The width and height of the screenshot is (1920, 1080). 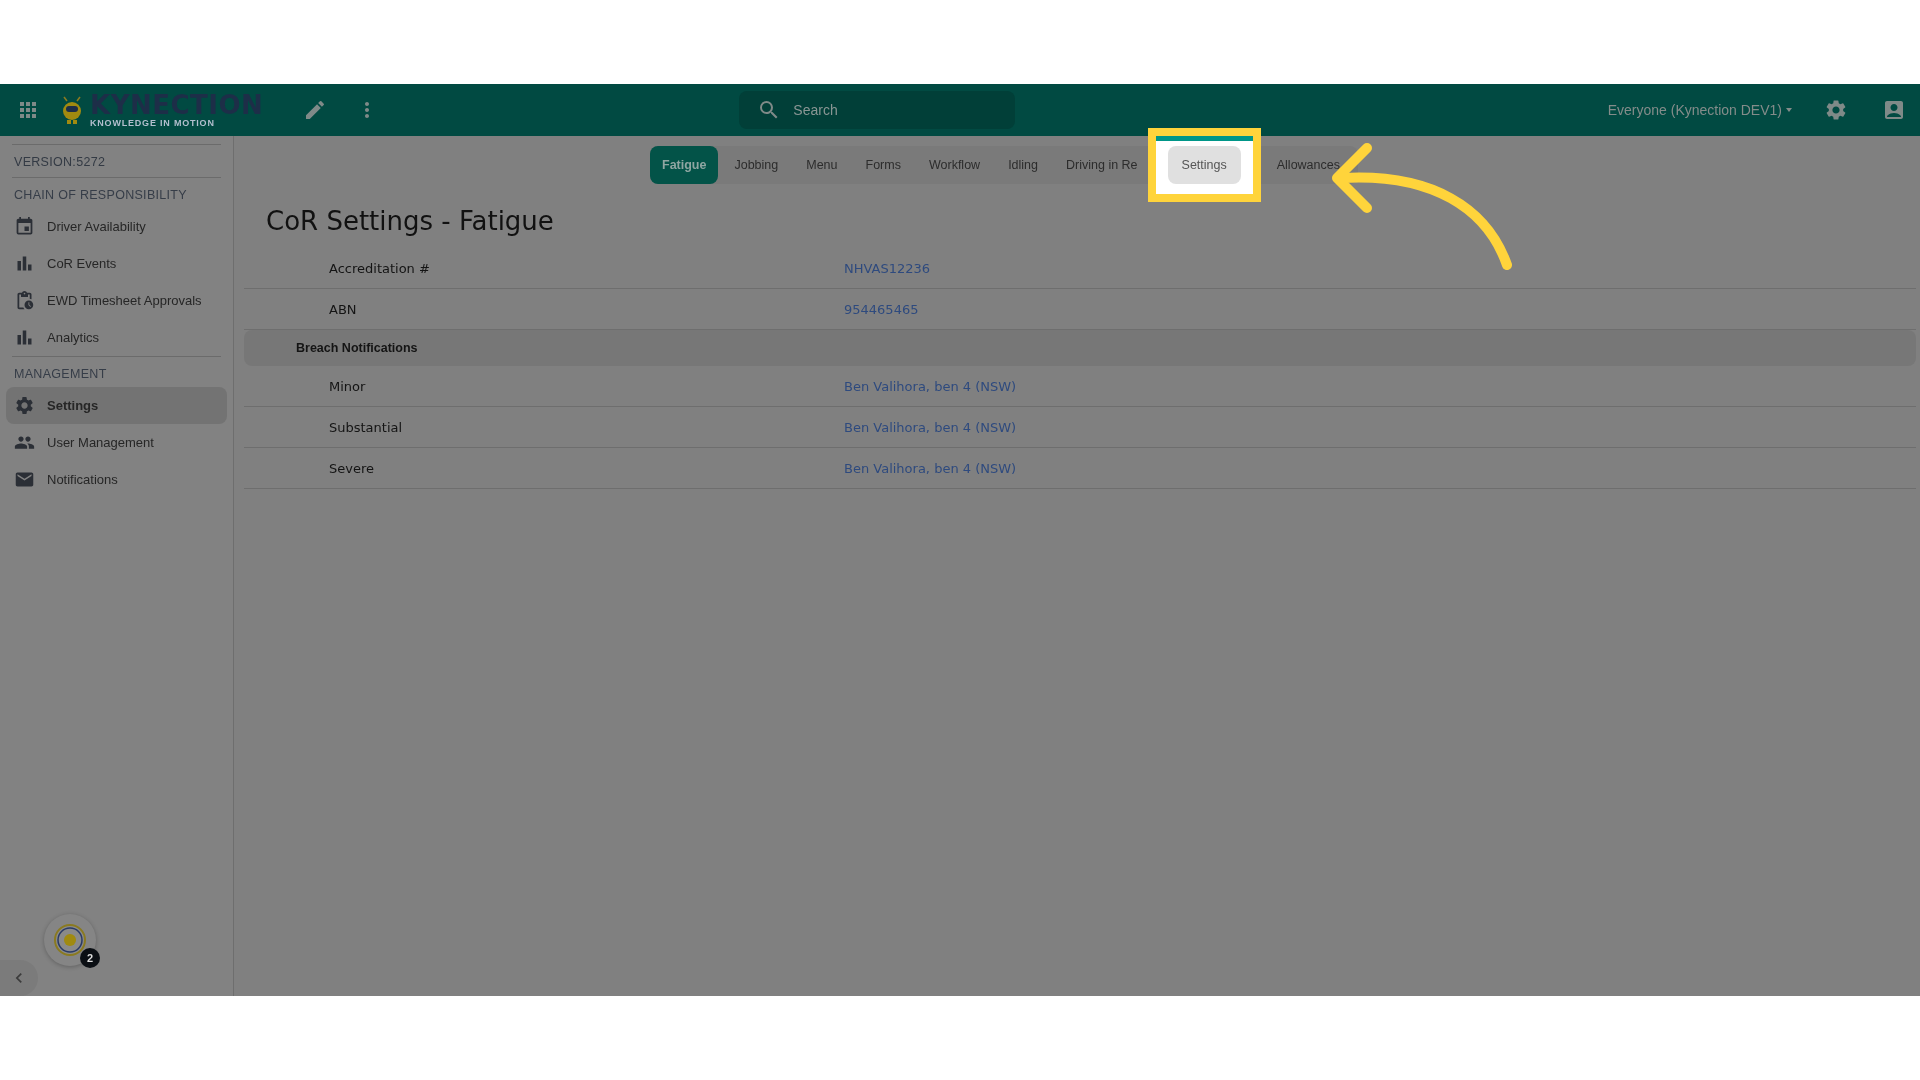 What do you see at coordinates (60, 162) in the screenshot?
I see `version-label: VERSION:5272` at bounding box center [60, 162].